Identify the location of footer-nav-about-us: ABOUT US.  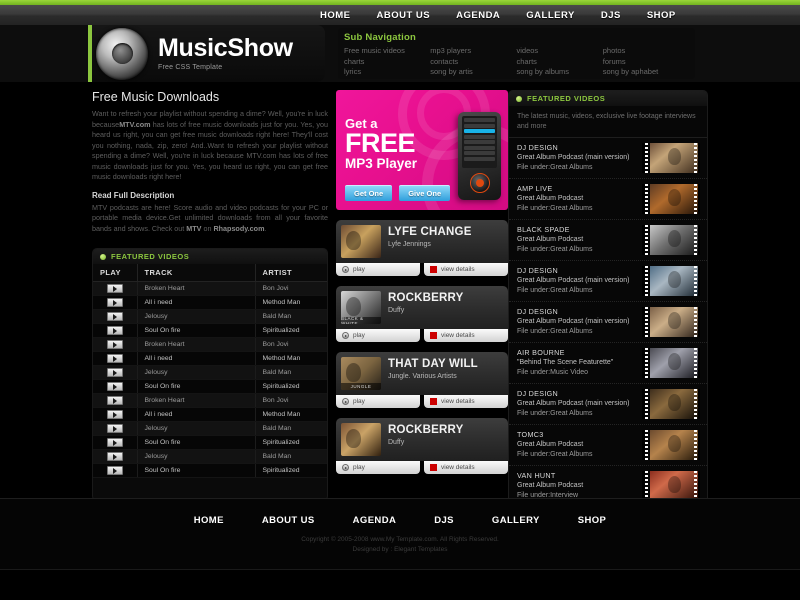
(288, 520).